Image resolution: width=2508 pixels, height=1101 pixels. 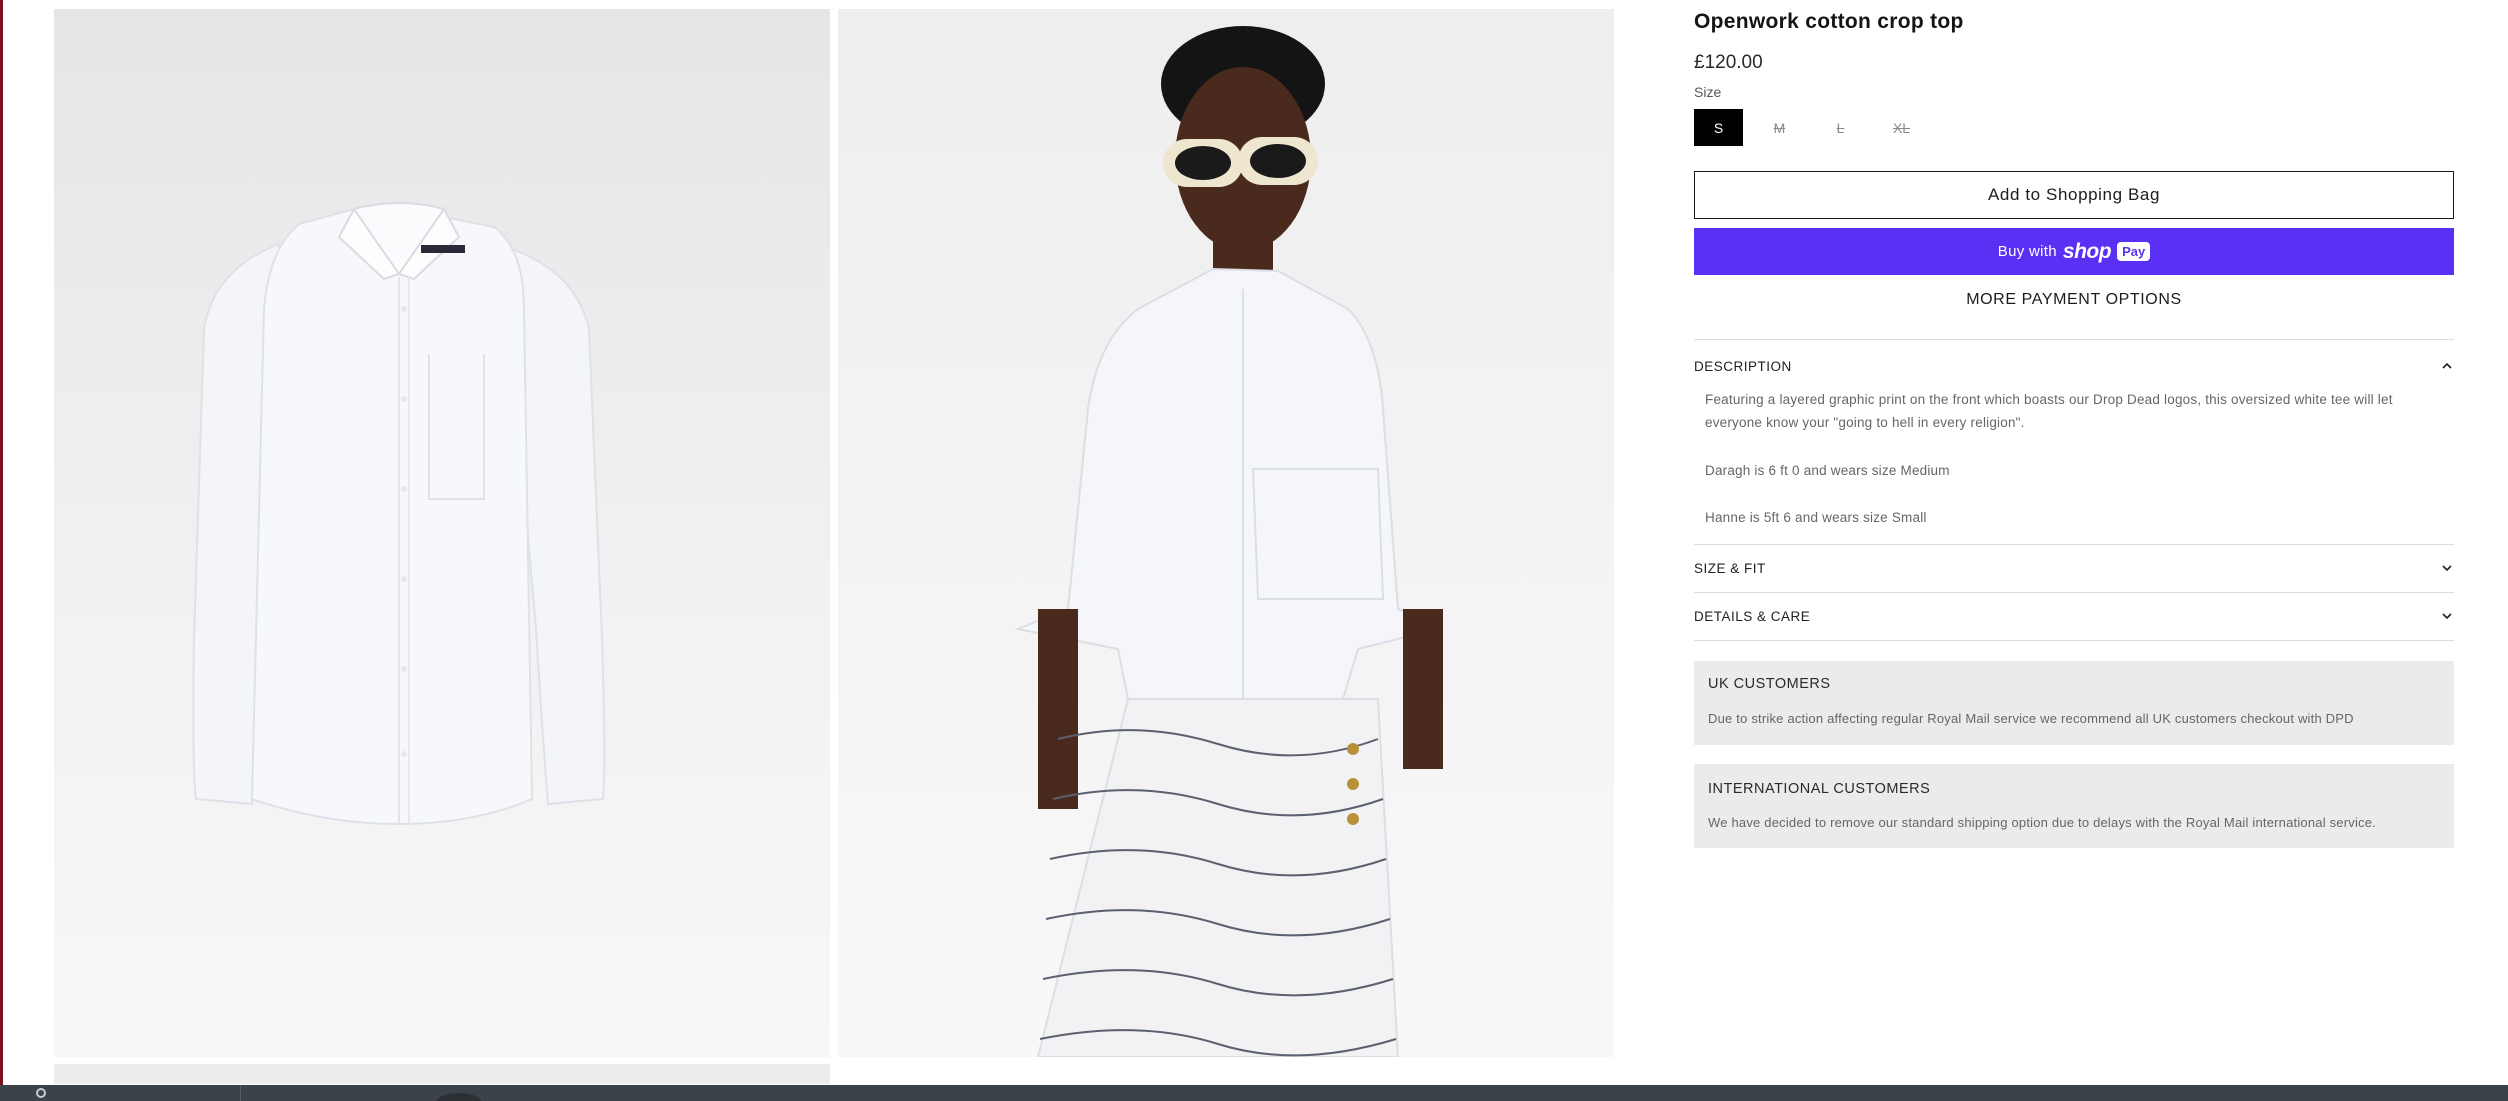 I want to click on shop-pay-buy-text: Buy with, so click(x=2027, y=251).